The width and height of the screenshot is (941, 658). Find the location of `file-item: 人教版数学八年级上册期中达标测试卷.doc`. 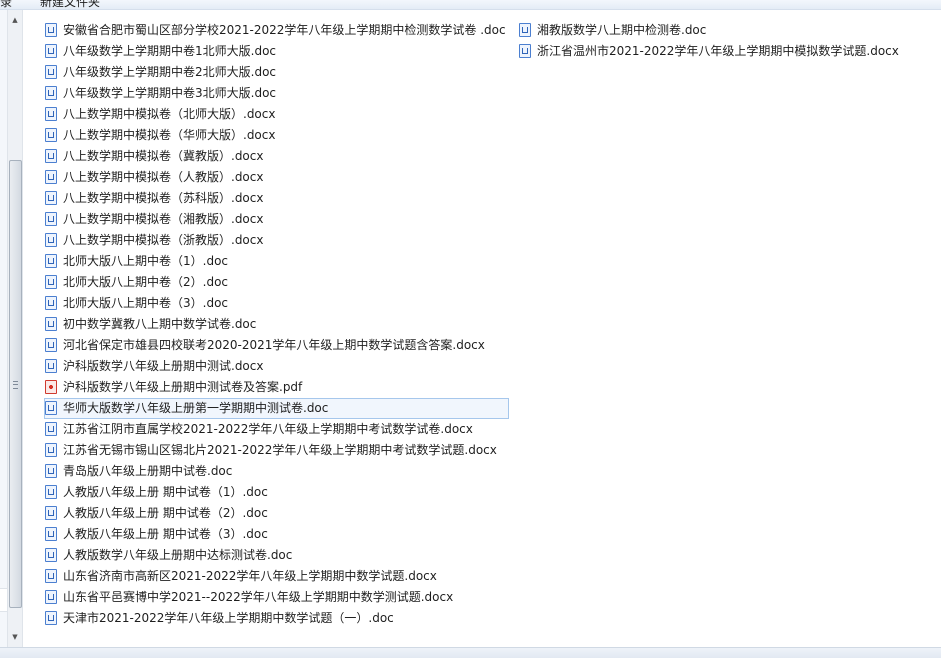

file-item: 人教版数学八年级上册期中达标测试卷.doc is located at coordinates (276, 555).